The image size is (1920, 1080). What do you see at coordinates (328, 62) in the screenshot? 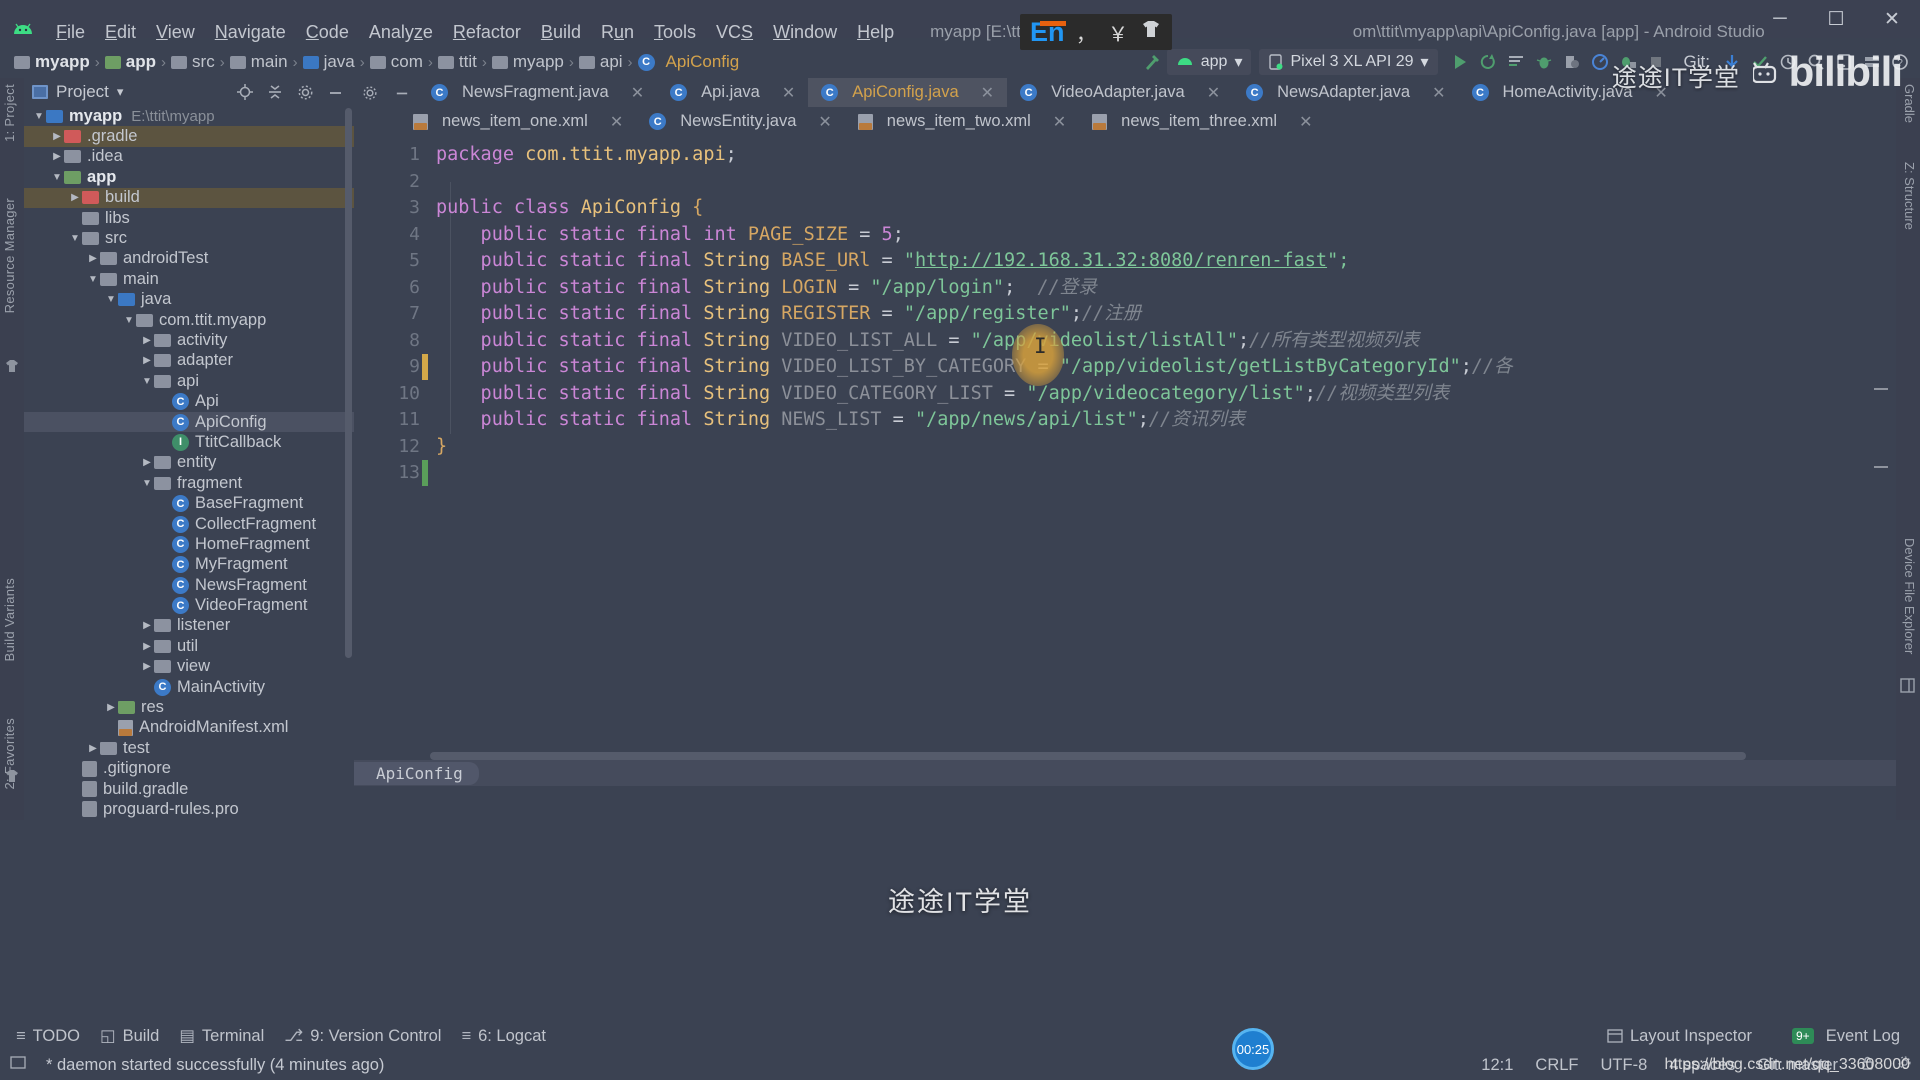
I see `breadcrumb-item-java: java` at bounding box center [328, 62].